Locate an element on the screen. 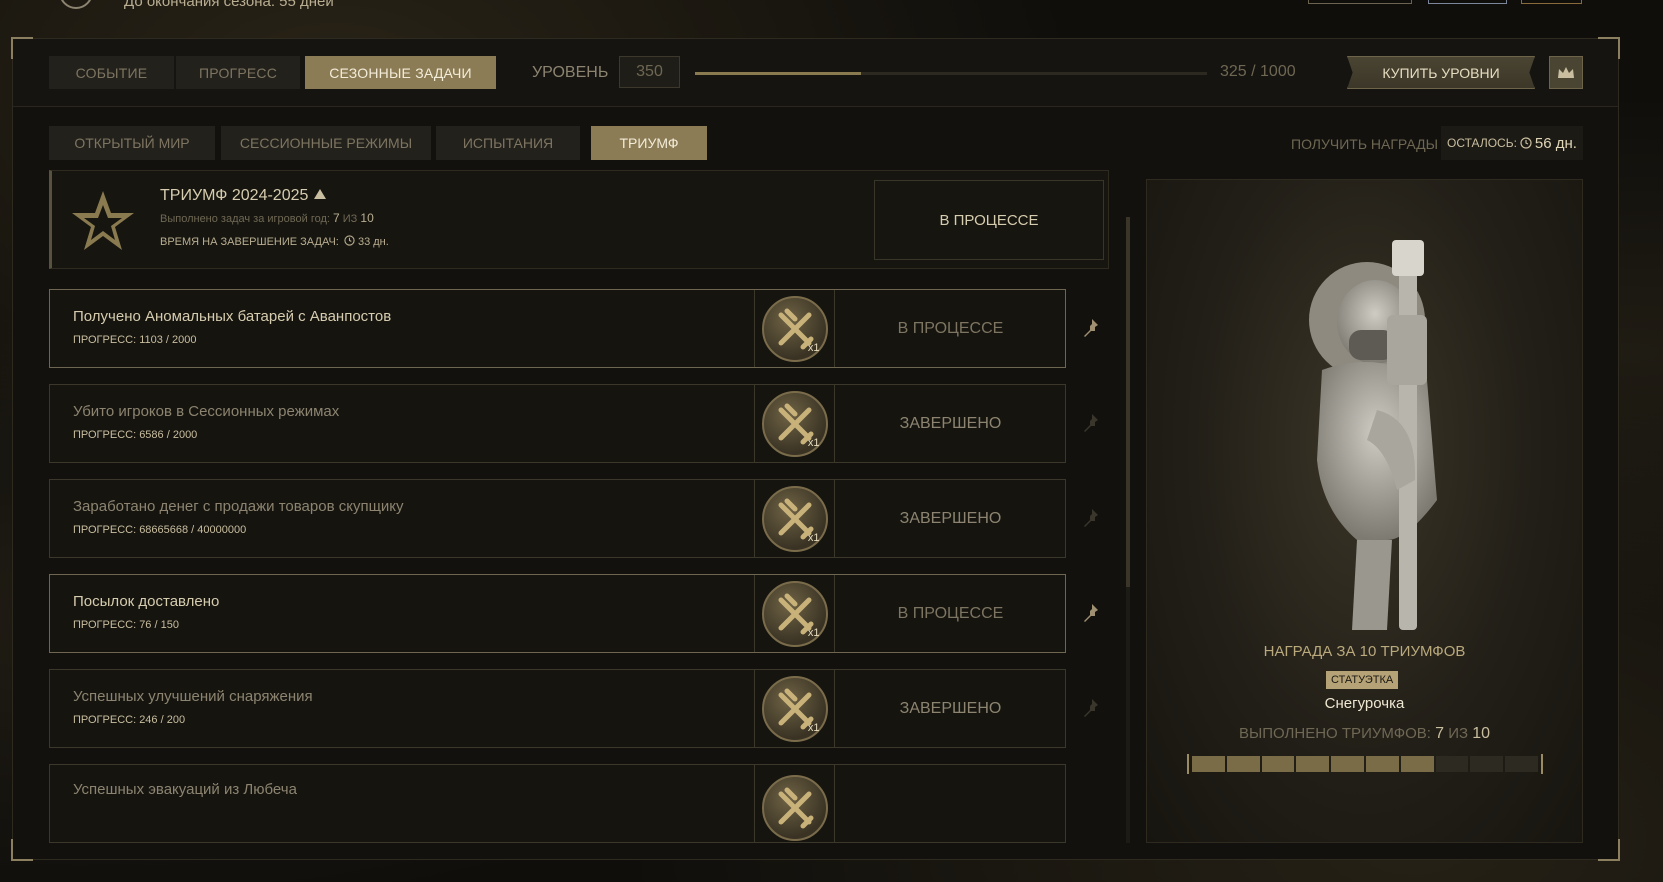 The width and height of the screenshot is (1663, 882). statuette-figure-image is located at coordinates (1373, 435).